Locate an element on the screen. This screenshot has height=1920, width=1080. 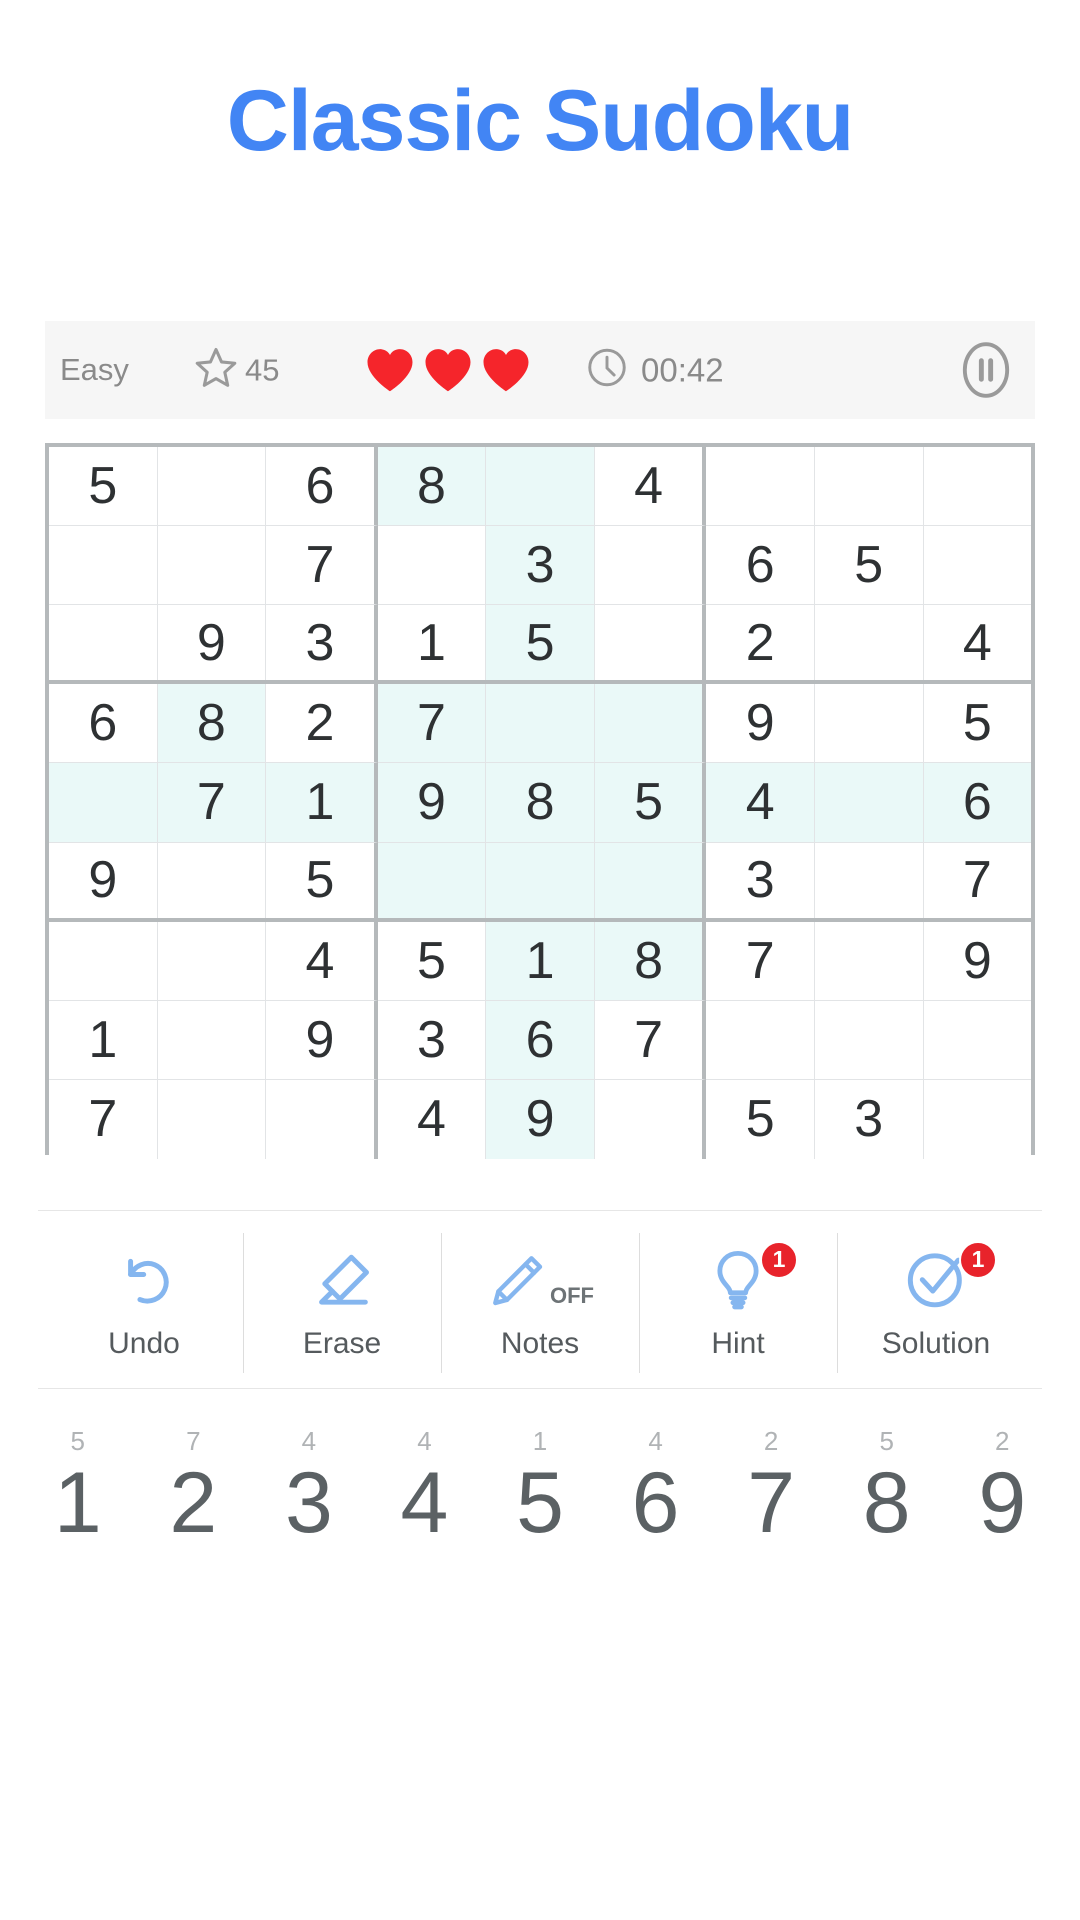
board-cell-r5c8 is located at coordinates (869, 803).